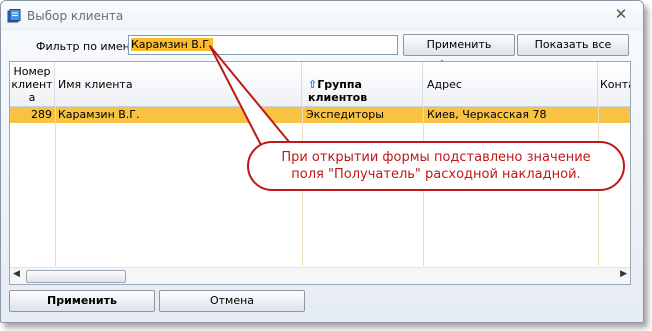 The width and height of the screenshot is (652, 331). I want to click on callout-line1: При открытии формы подставлено значение, so click(436, 157).